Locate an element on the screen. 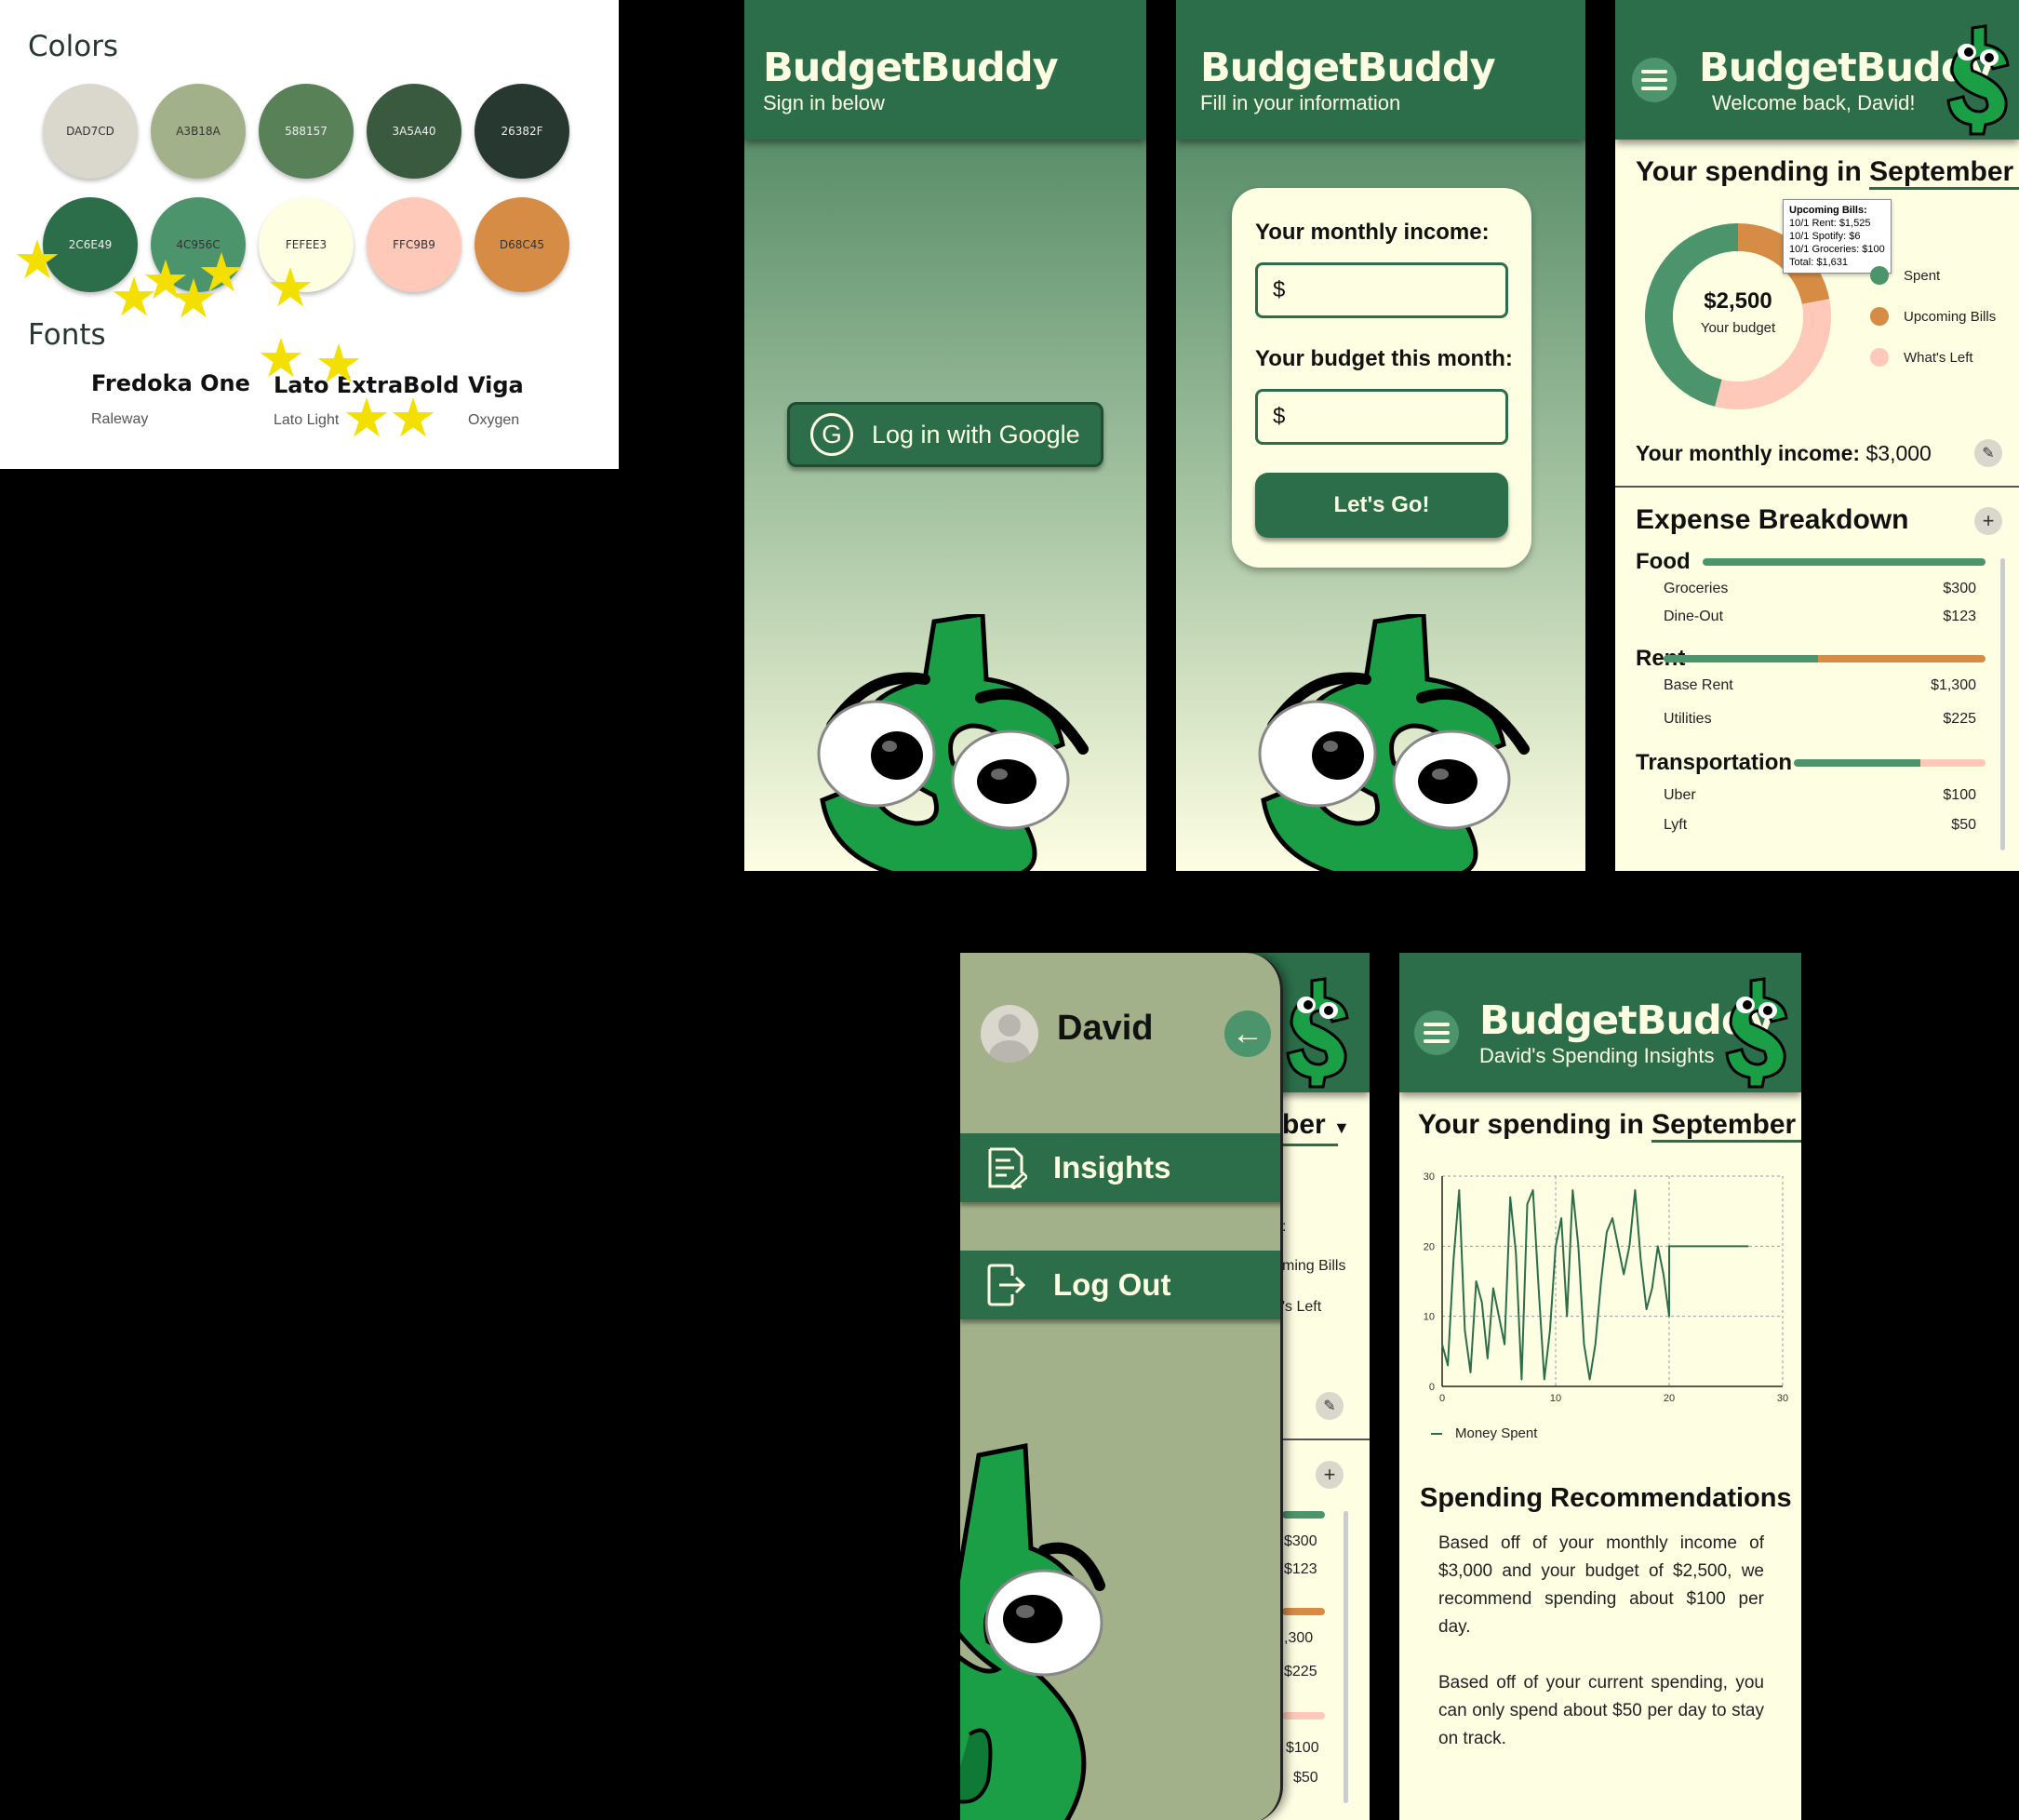 This screenshot has height=1820, width=2019. font-sample-name: Viga is located at coordinates (496, 385).